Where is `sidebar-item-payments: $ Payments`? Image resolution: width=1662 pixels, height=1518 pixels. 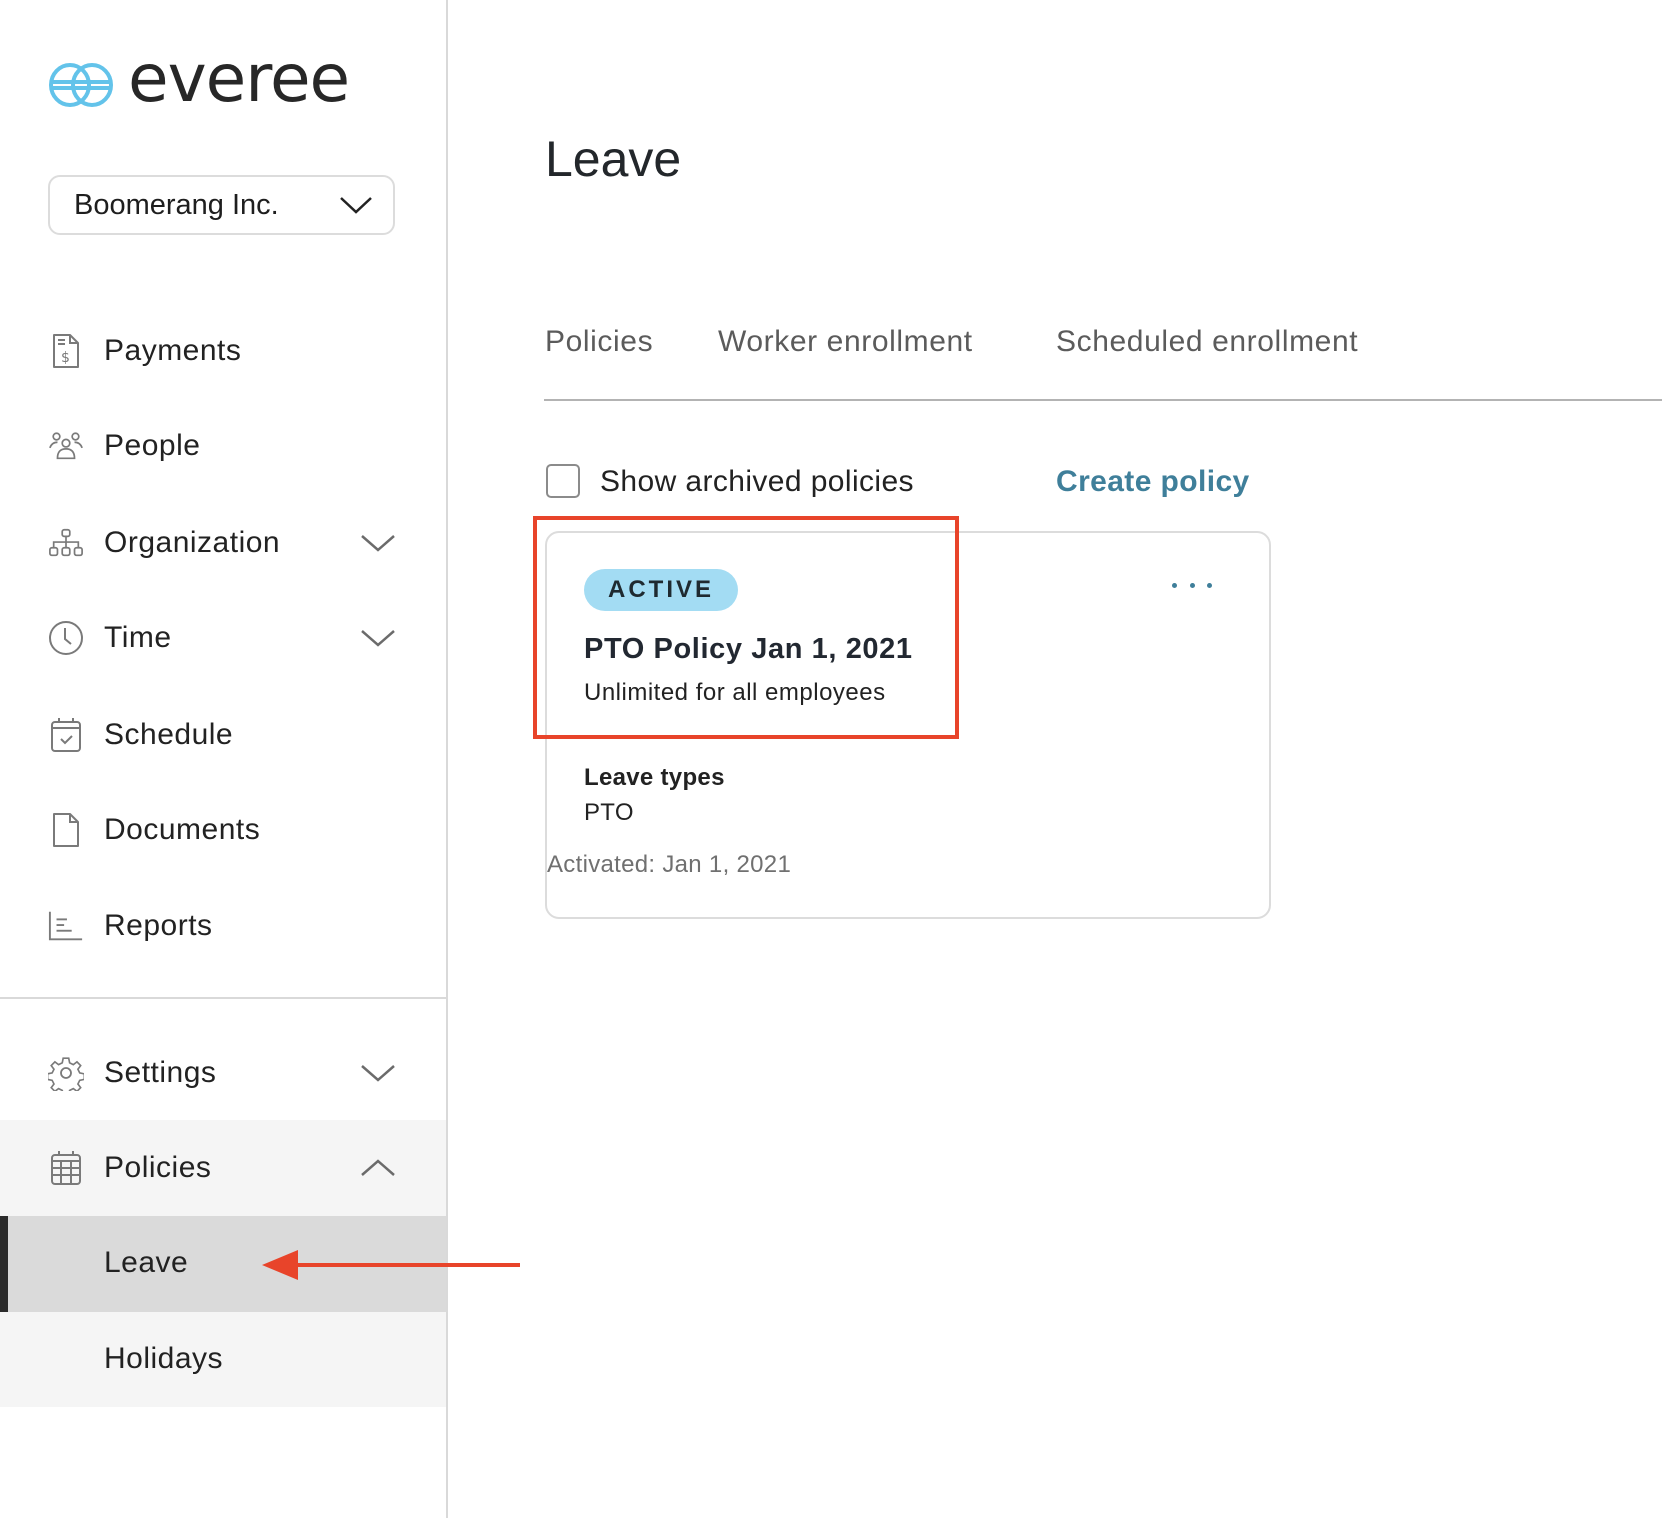
sidebar-item-payments: $ Payments is located at coordinates (223, 351).